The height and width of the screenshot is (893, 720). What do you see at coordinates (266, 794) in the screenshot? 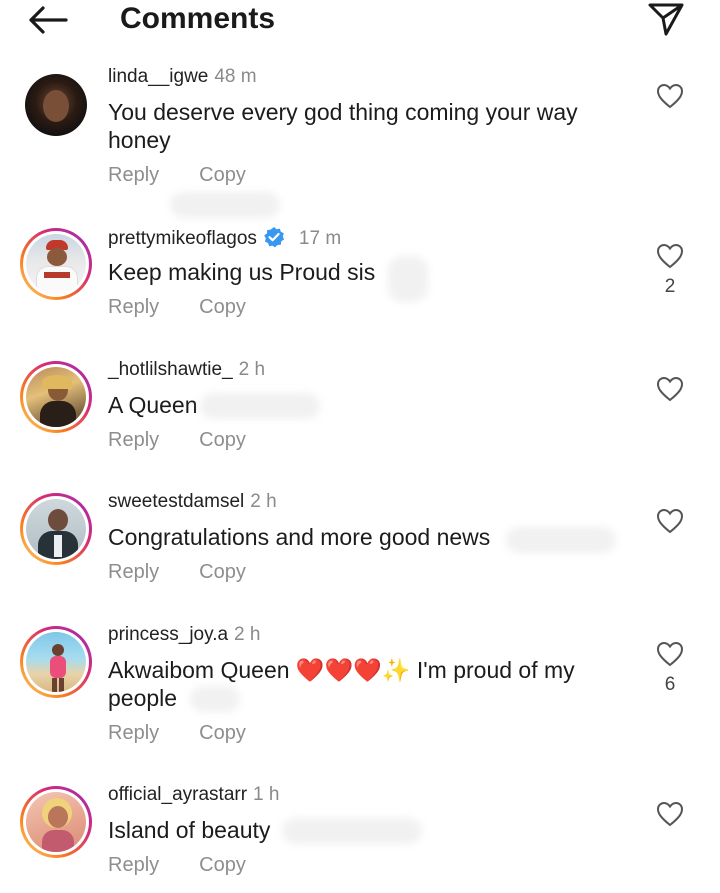
I see `comment-time: 1 h` at bounding box center [266, 794].